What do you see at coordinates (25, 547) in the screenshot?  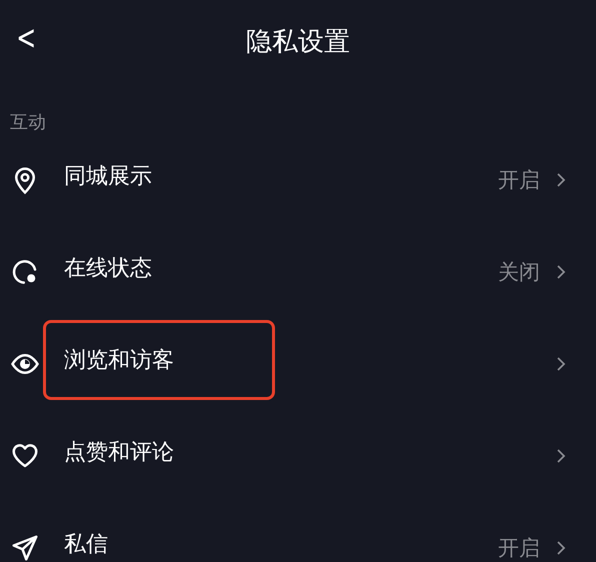 I see `send-icon` at bounding box center [25, 547].